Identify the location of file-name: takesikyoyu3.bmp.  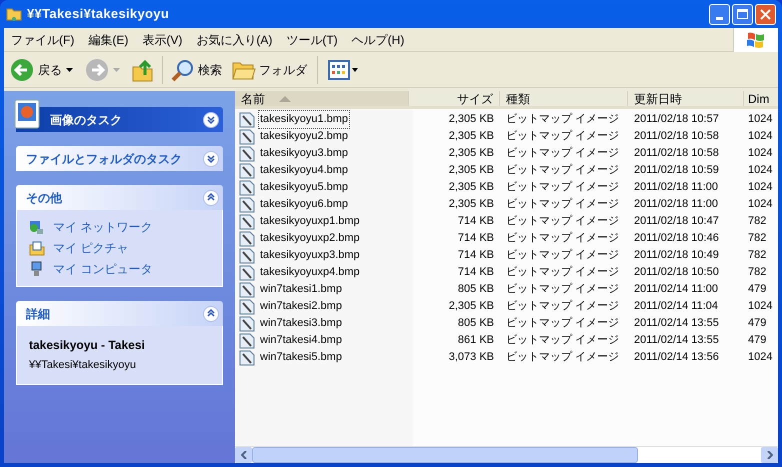
(304, 153).